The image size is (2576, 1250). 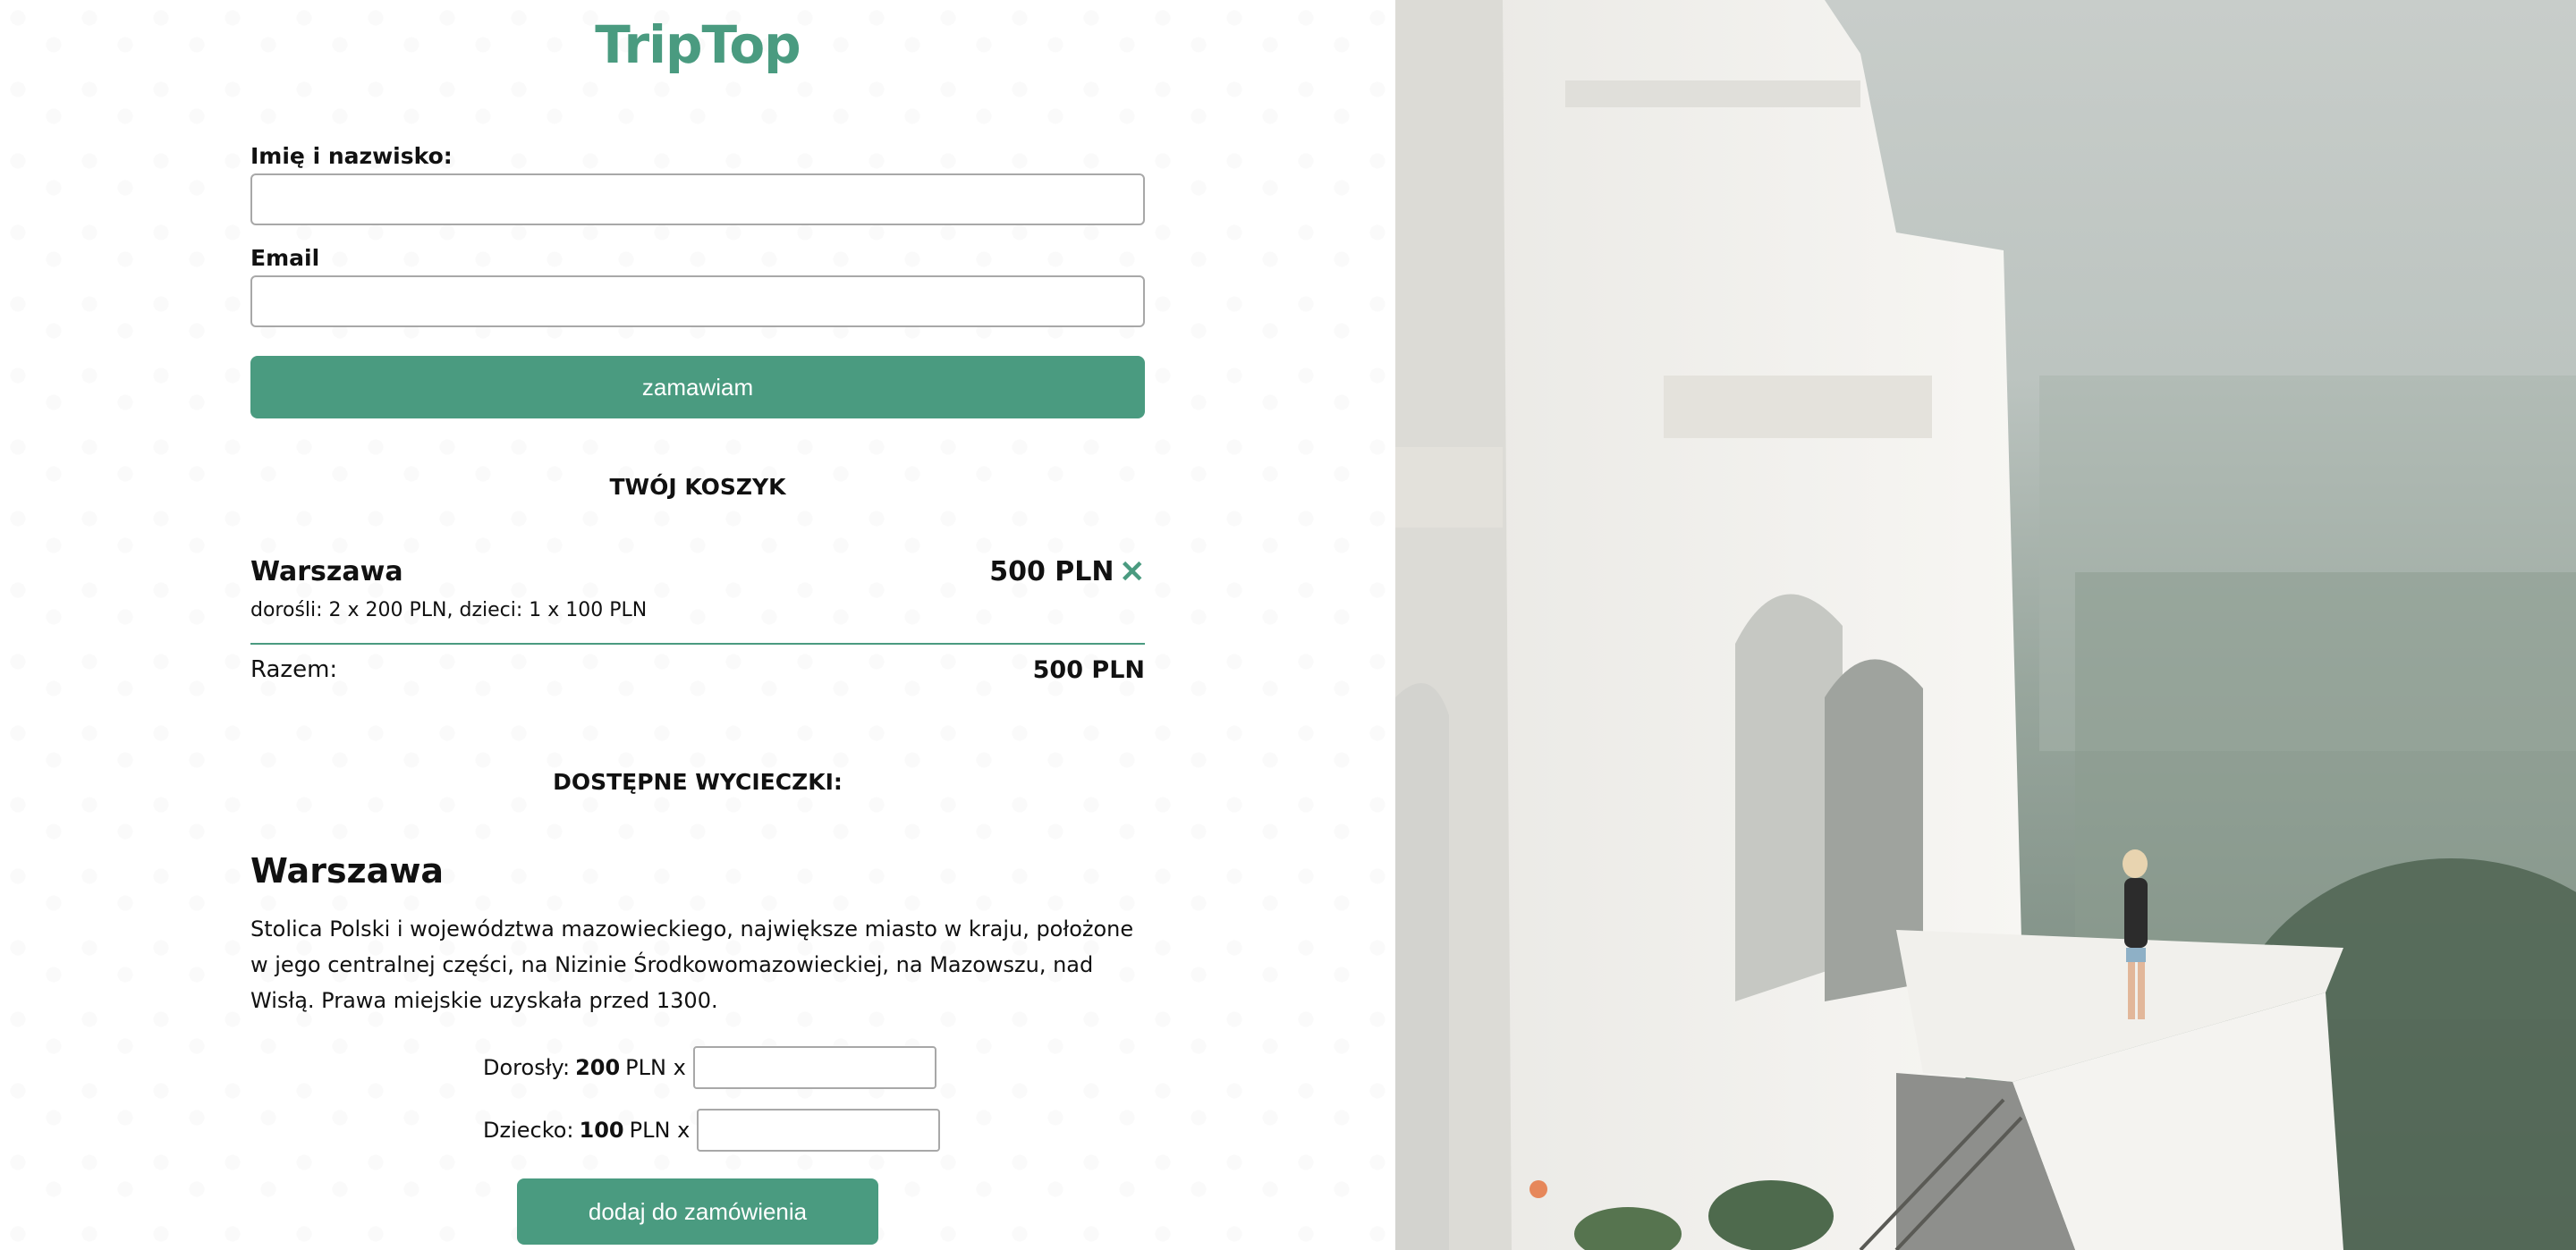 I want to click on name-label: Imię i nazwisko:, so click(x=351, y=156).